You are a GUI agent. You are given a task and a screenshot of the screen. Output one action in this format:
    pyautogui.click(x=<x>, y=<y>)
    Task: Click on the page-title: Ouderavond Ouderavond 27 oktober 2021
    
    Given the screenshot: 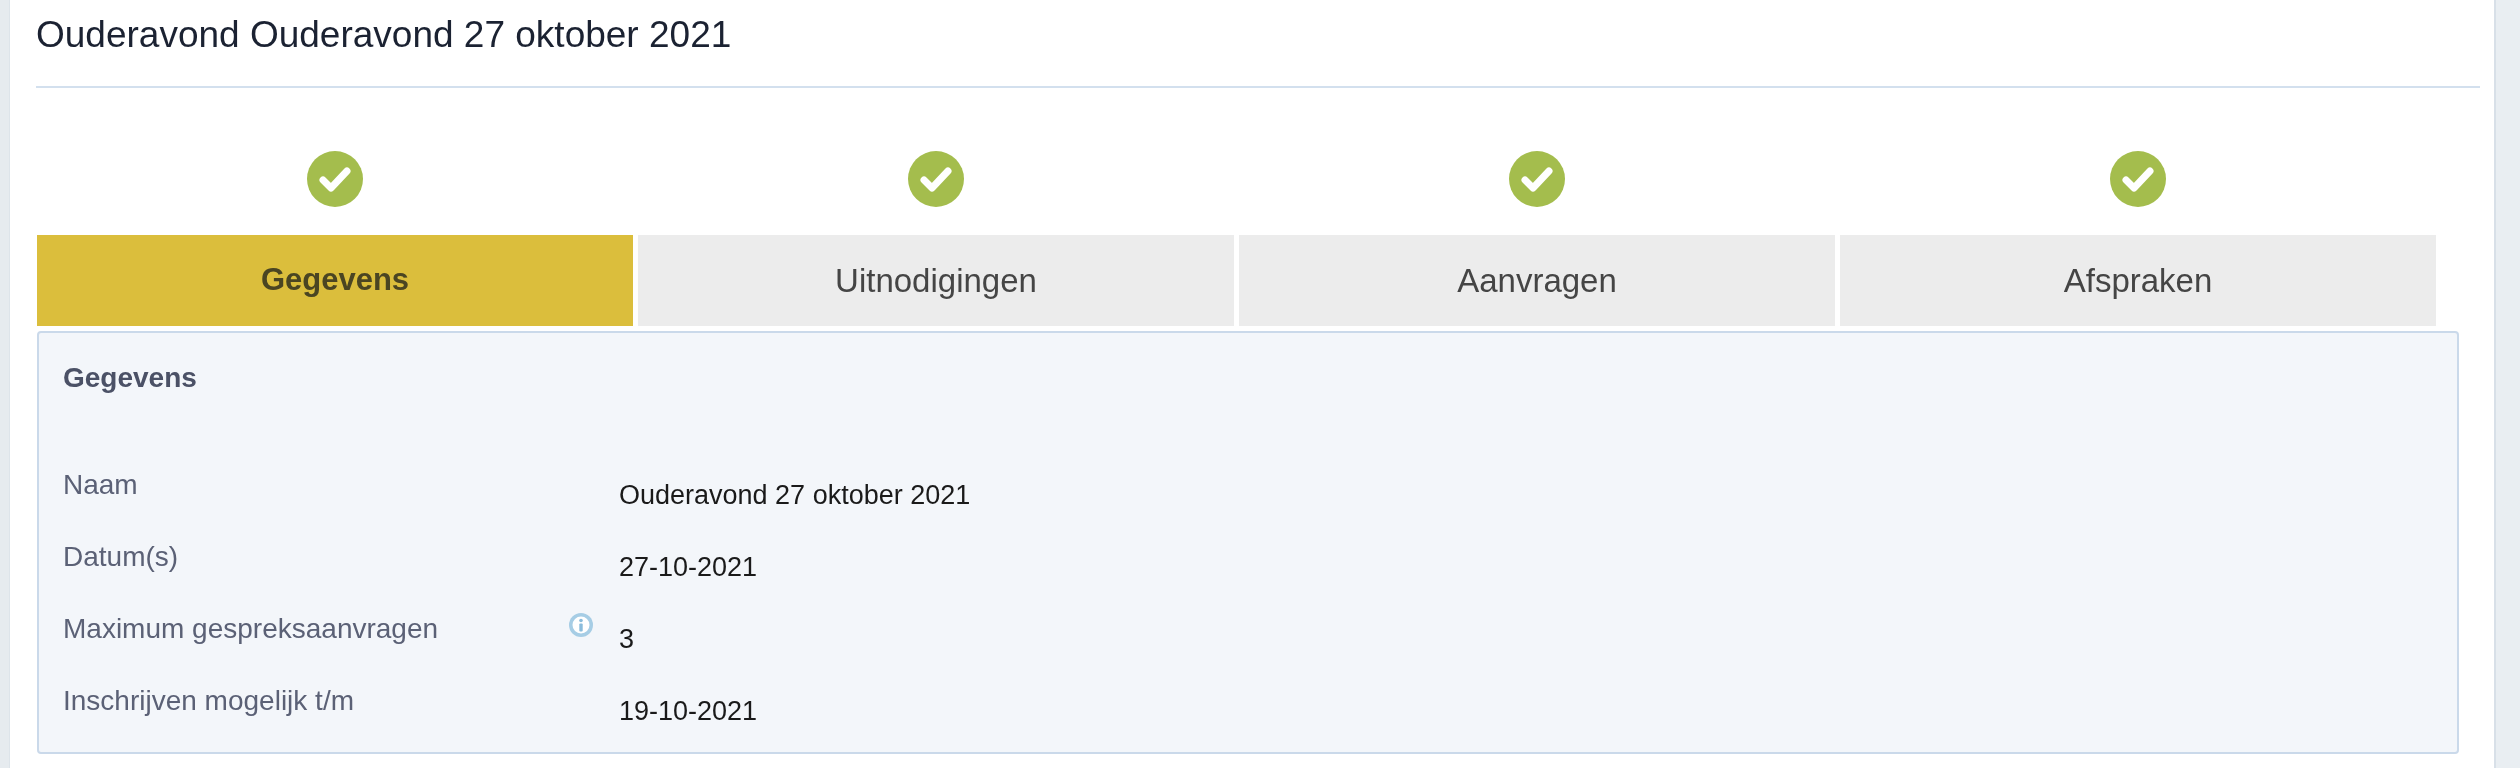 What is the action you would take?
    pyautogui.click(x=384, y=35)
    